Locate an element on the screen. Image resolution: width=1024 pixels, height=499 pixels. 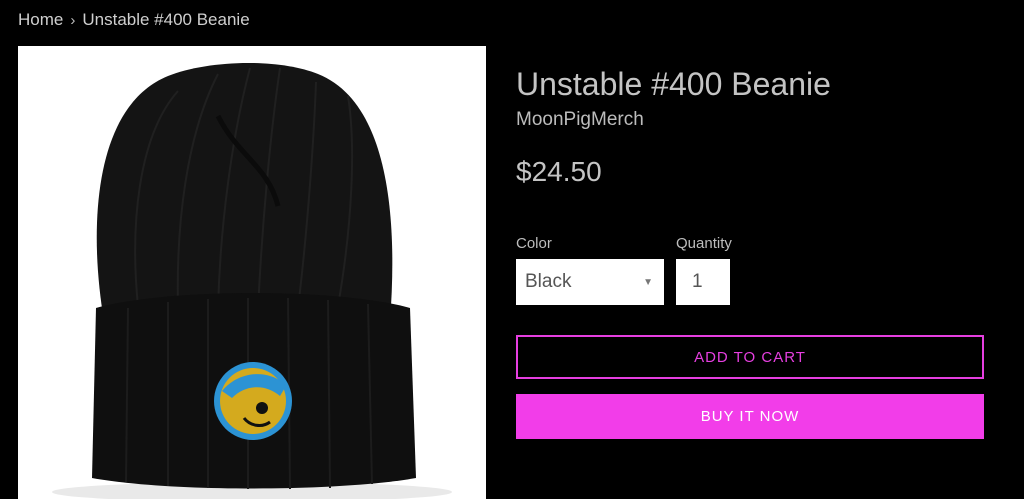
quantity-option: Quantity is located at coordinates (704, 269).